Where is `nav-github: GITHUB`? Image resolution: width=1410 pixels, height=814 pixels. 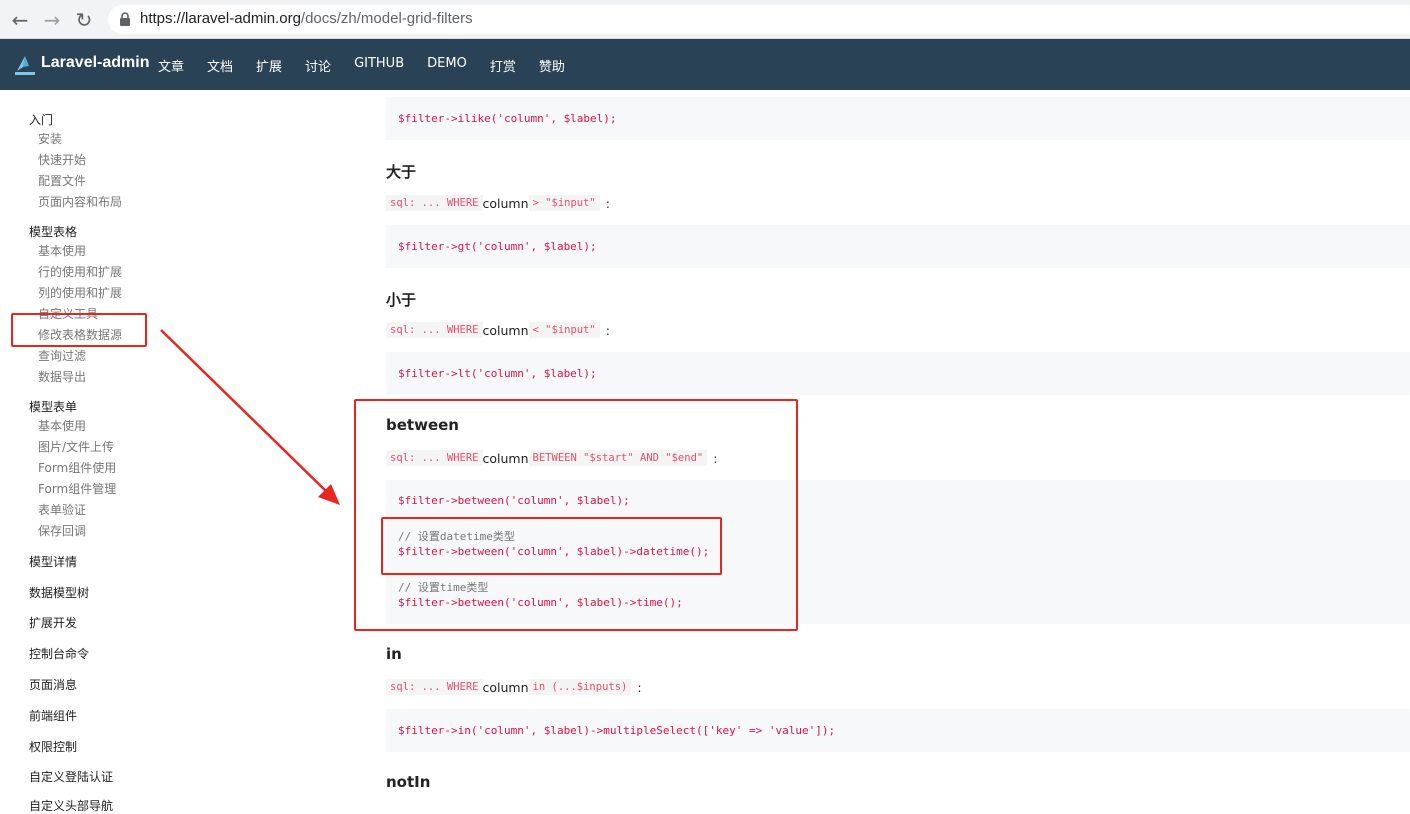 nav-github: GITHUB is located at coordinates (379, 66).